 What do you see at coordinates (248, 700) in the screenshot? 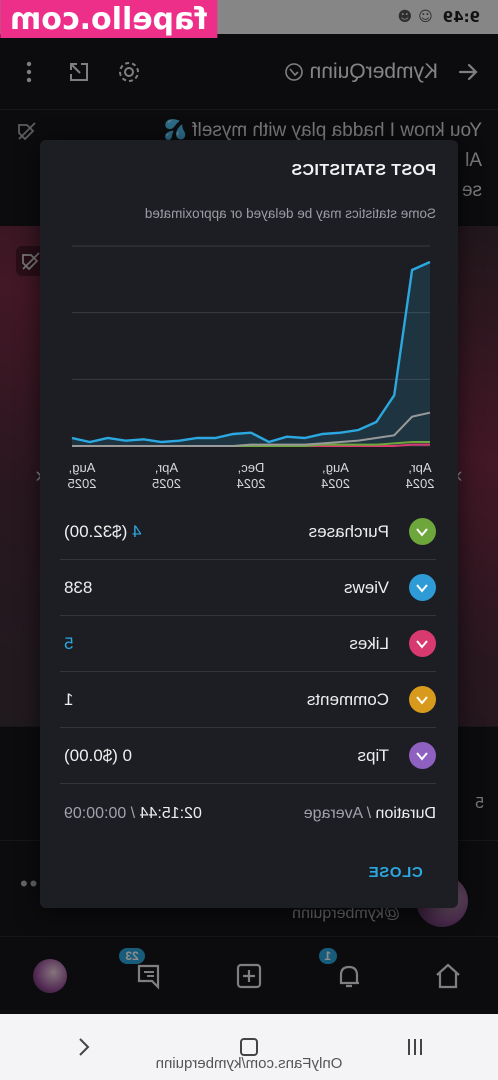
I see `stat-comments: Comments 1` at bounding box center [248, 700].